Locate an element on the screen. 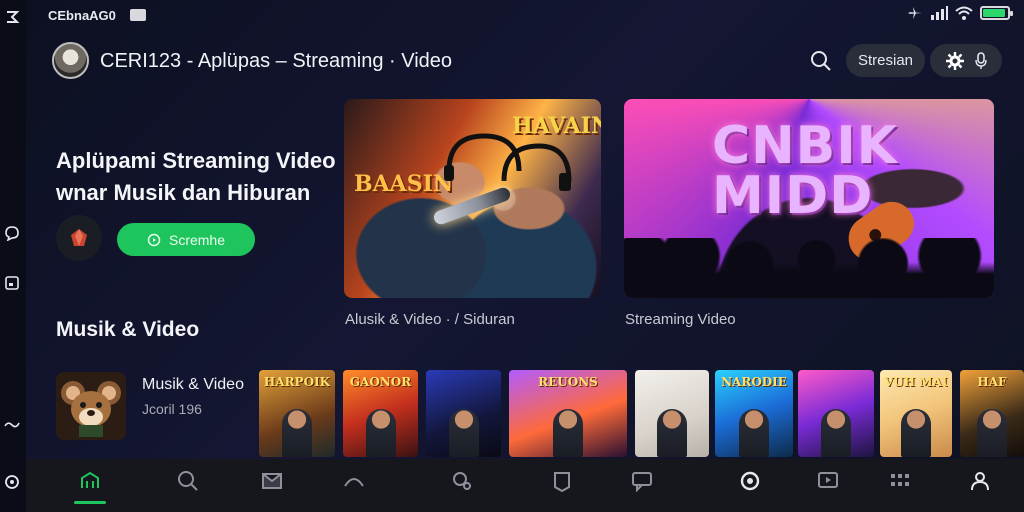 The image size is (1024, 512). battery-level is located at coordinates (994, 13).